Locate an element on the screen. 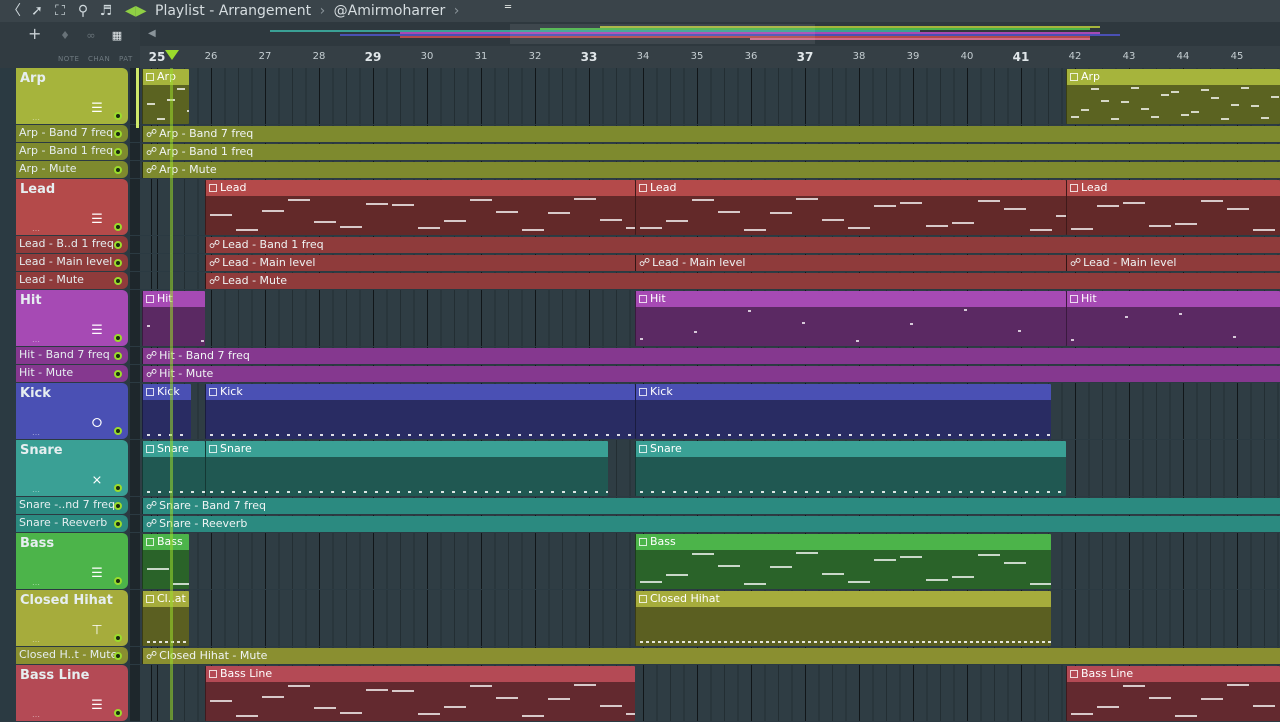  cursor-icon: ➚ is located at coordinates (37, 11).